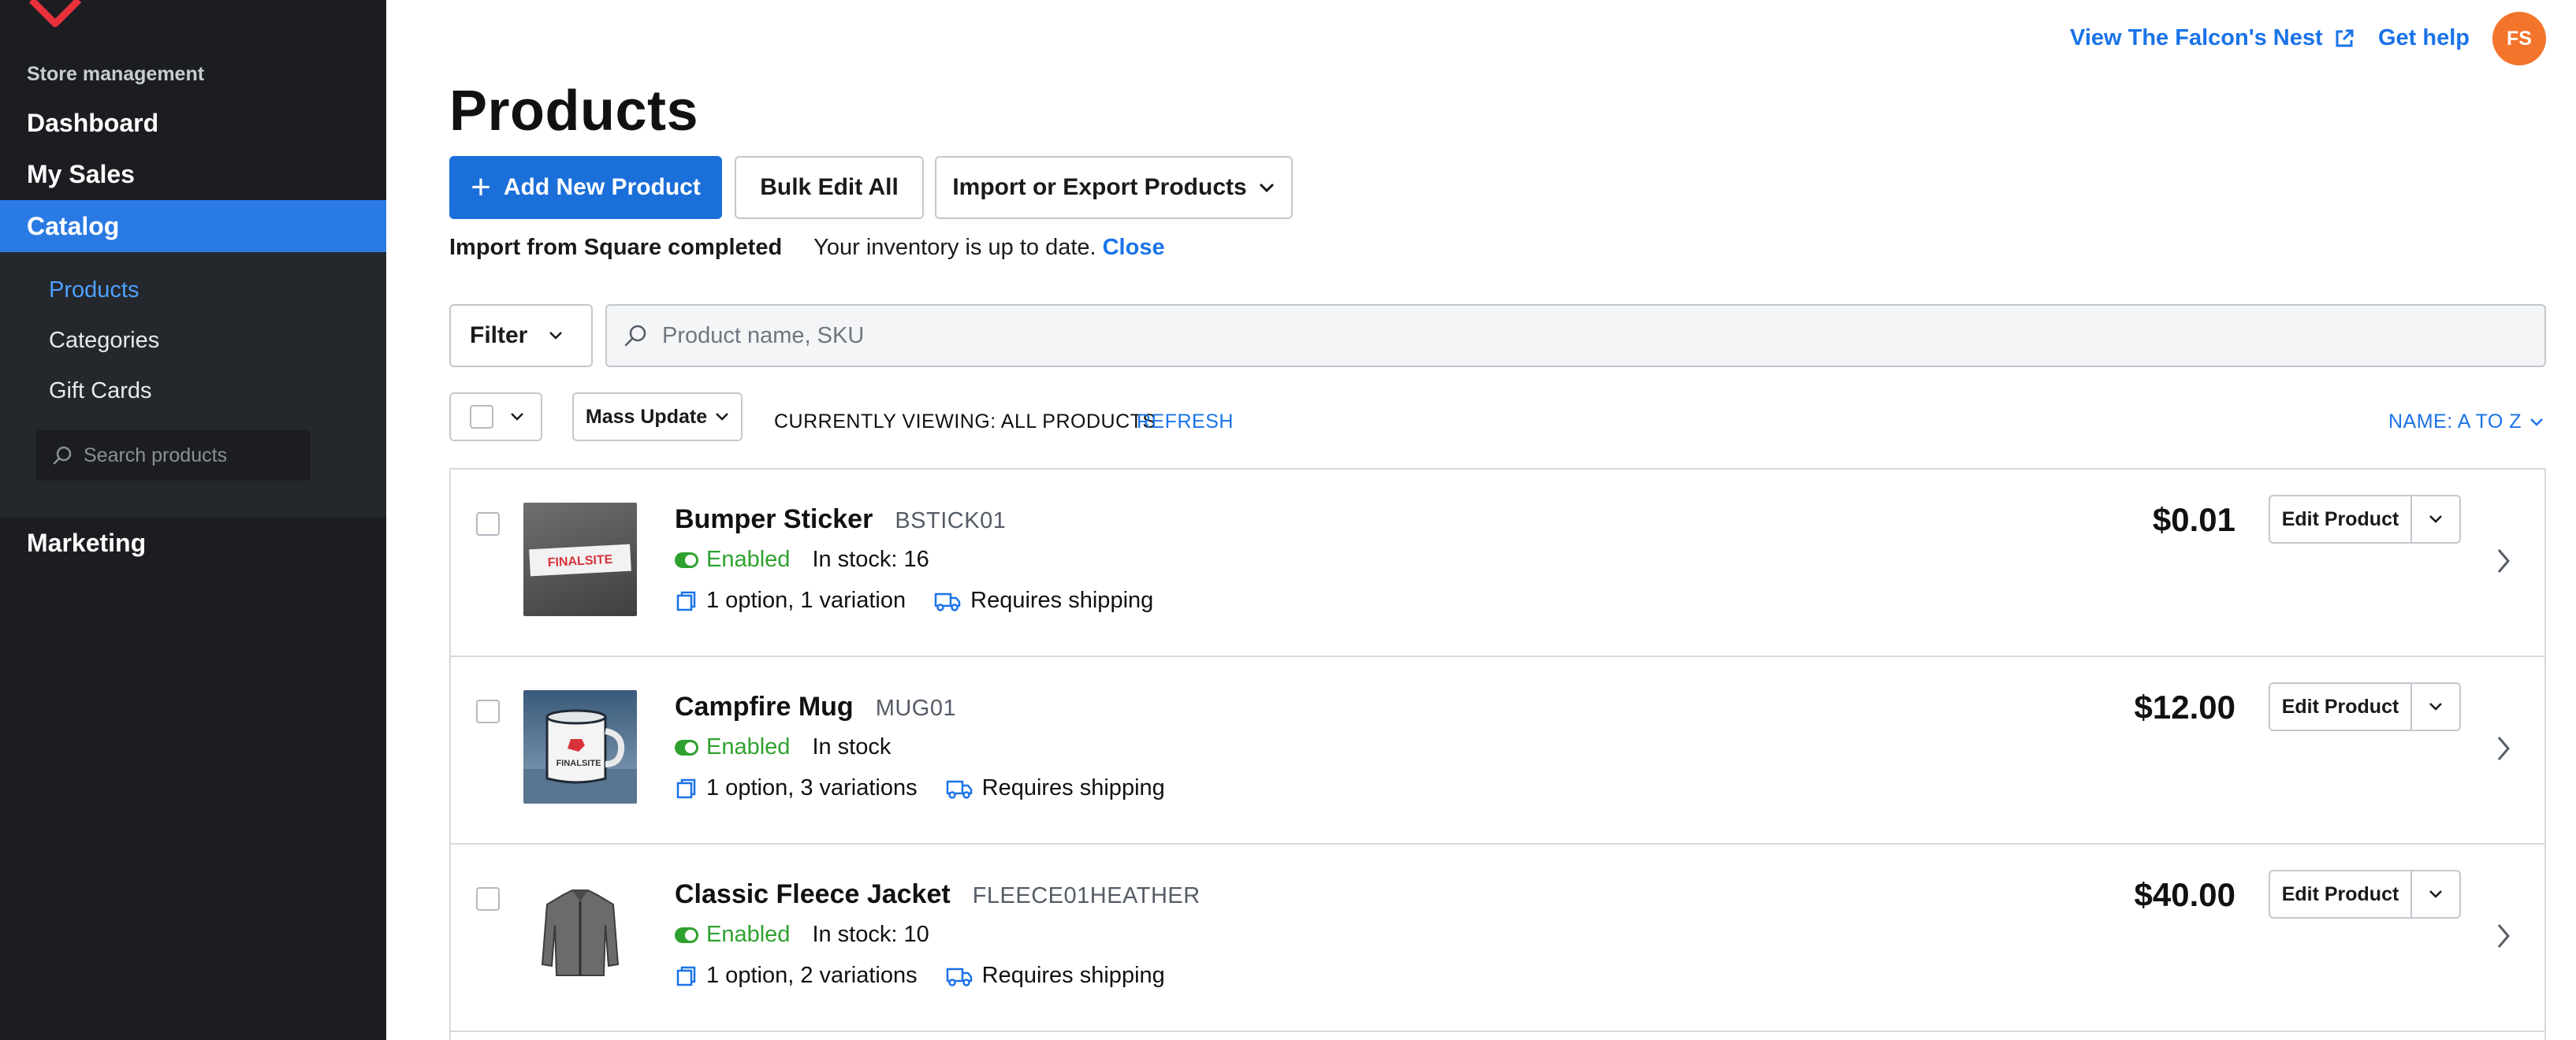 This screenshot has height=1040, width=2576. Describe the element at coordinates (646, 416) in the screenshot. I see `mass-update-label: Mass Update` at that location.